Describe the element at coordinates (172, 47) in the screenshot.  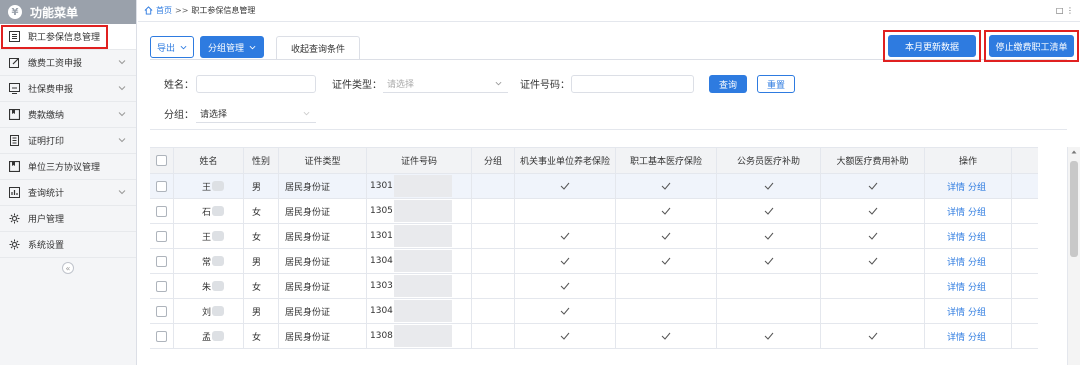
I see `export-button: 导出` at that location.